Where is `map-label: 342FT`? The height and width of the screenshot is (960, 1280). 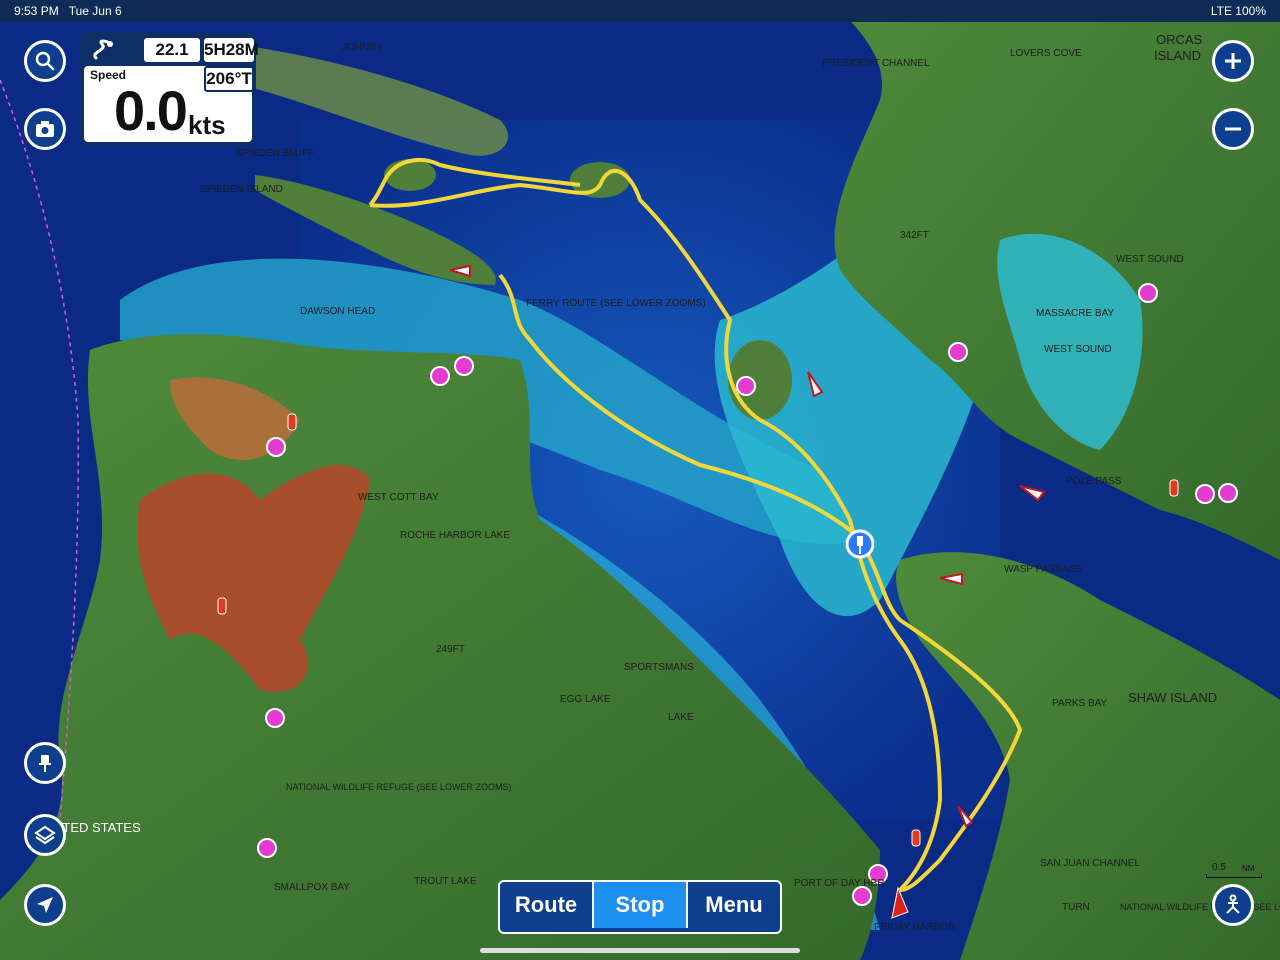
map-label: 342FT is located at coordinates (914, 235).